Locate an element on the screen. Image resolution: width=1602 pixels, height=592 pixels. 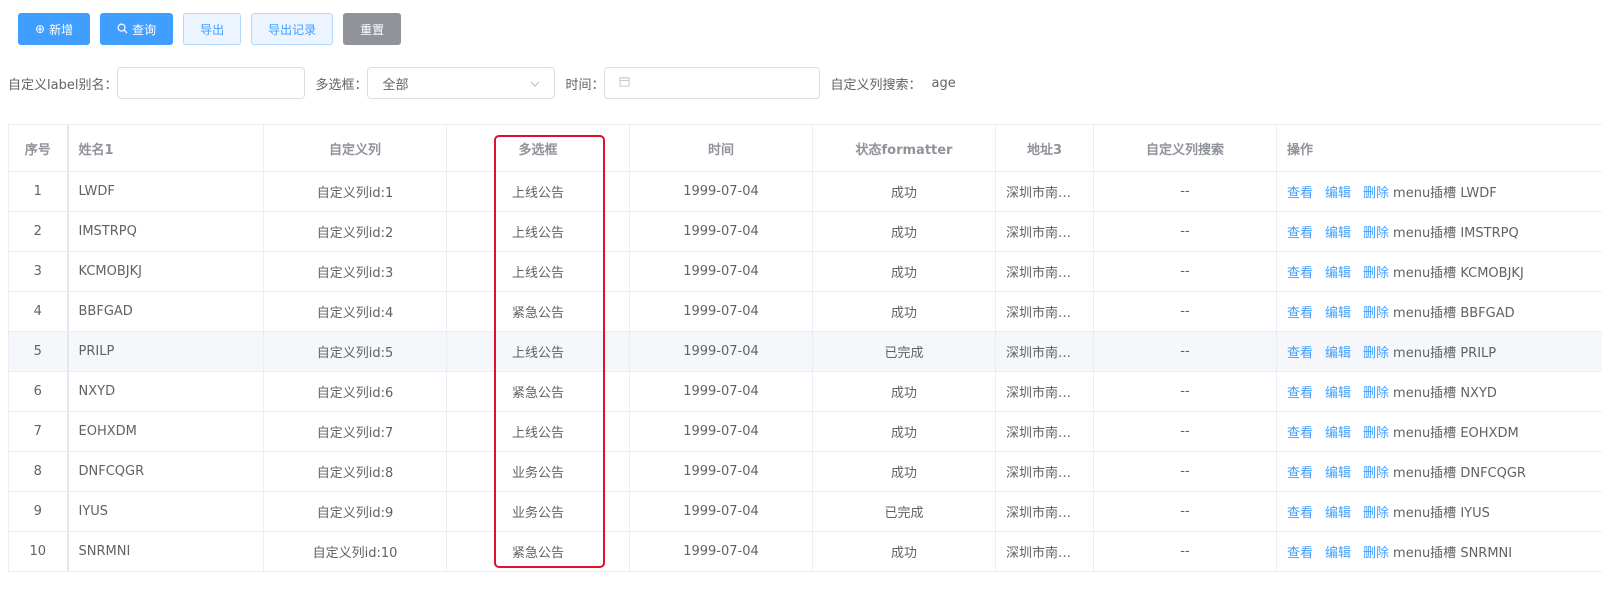
query-button-label: 查询 is located at coordinates (144, 29).